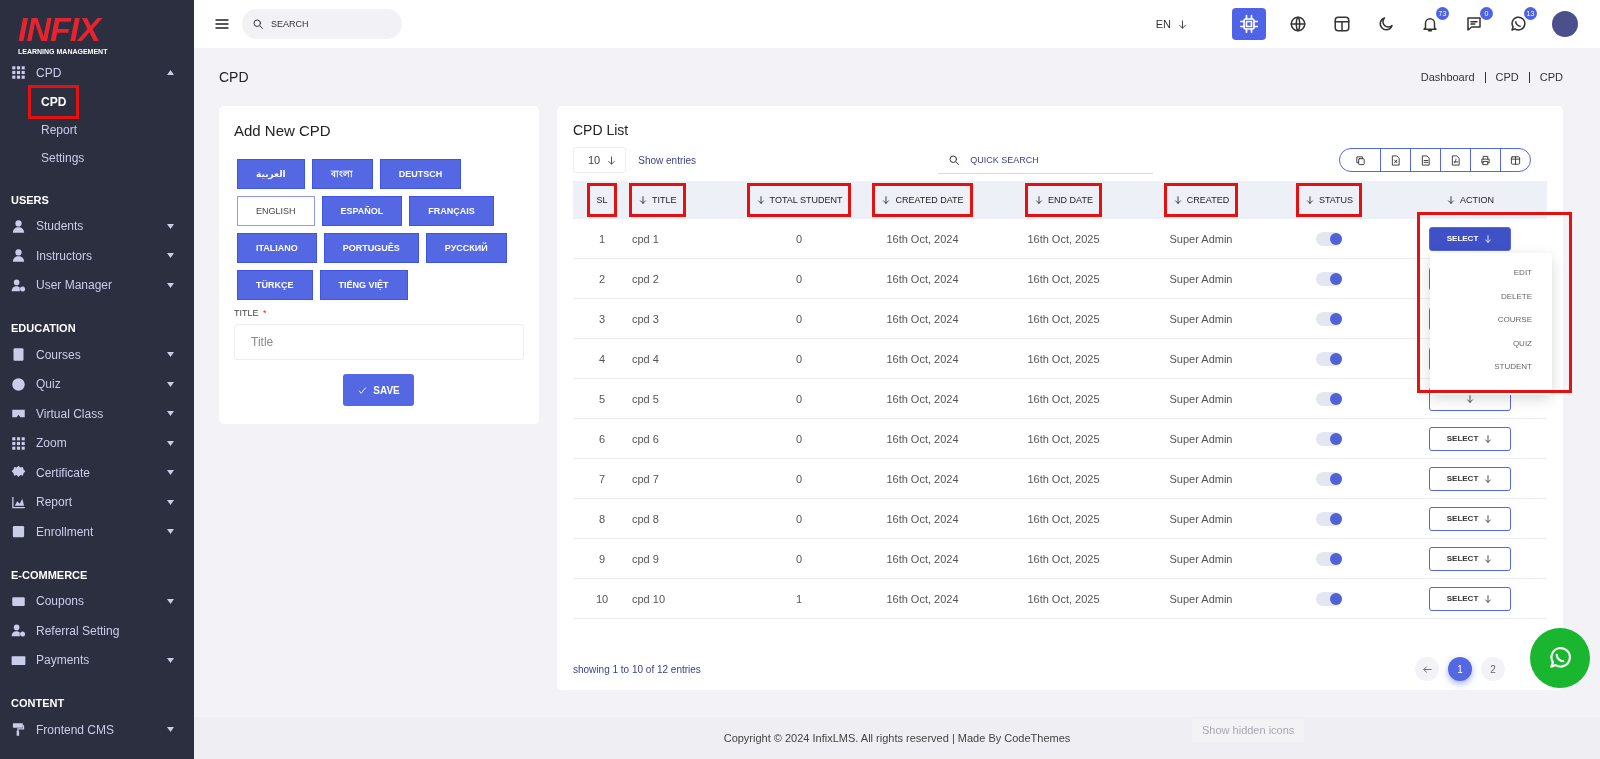  I want to click on language-tab: ENGLISH, so click(276, 211).